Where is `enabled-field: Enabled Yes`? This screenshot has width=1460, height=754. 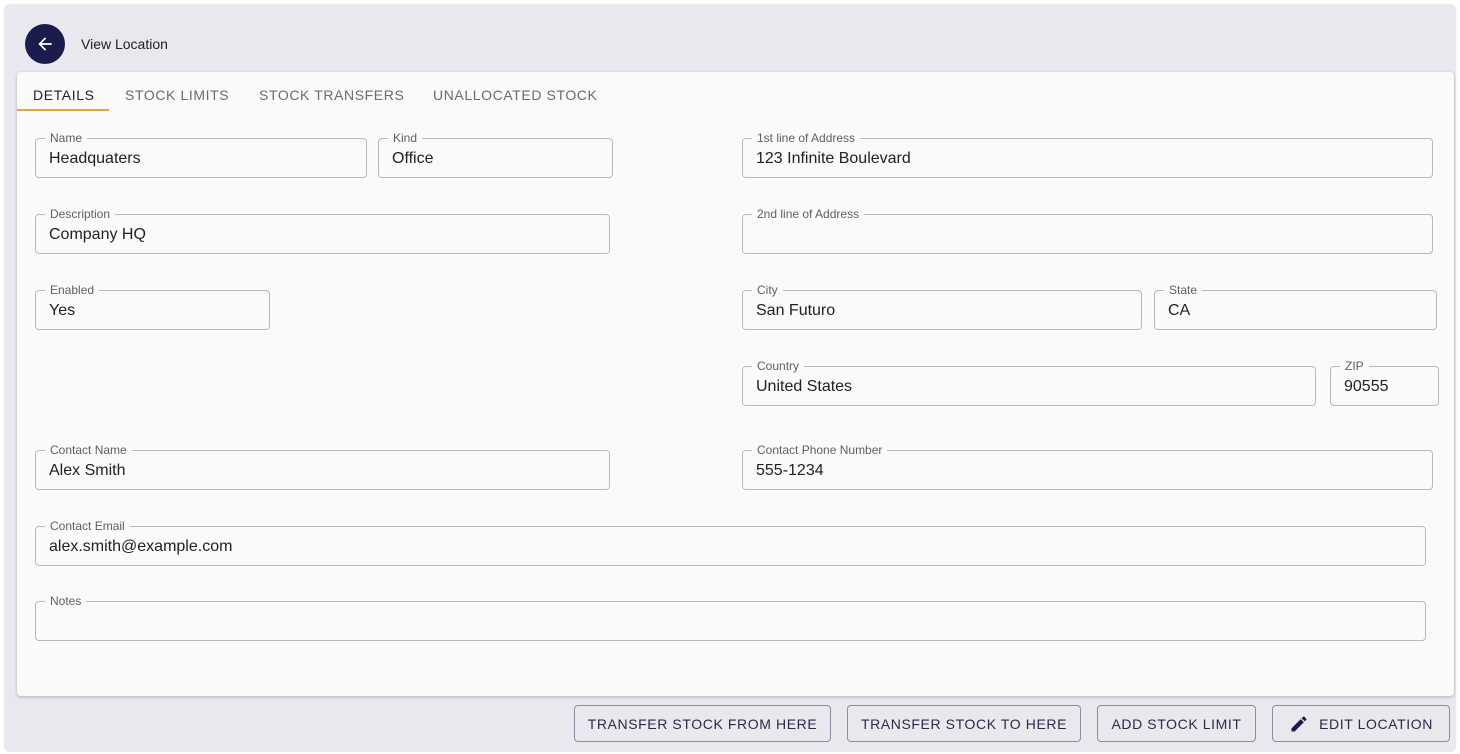
enabled-field: Enabled Yes is located at coordinates (152, 306).